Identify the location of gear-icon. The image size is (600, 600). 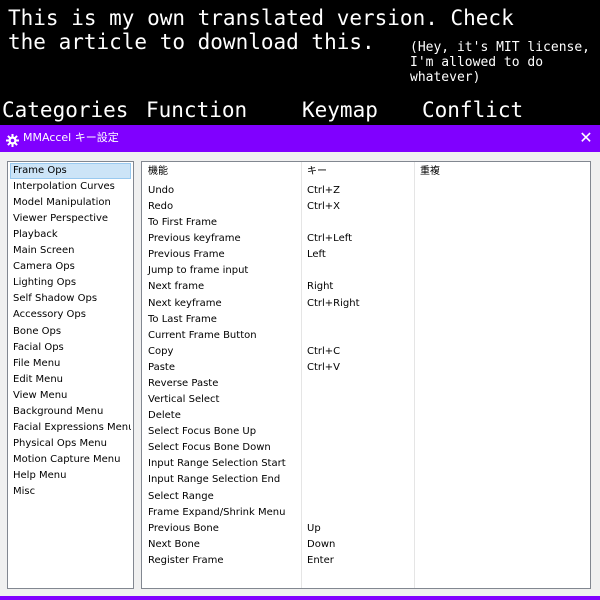
(12, 139).